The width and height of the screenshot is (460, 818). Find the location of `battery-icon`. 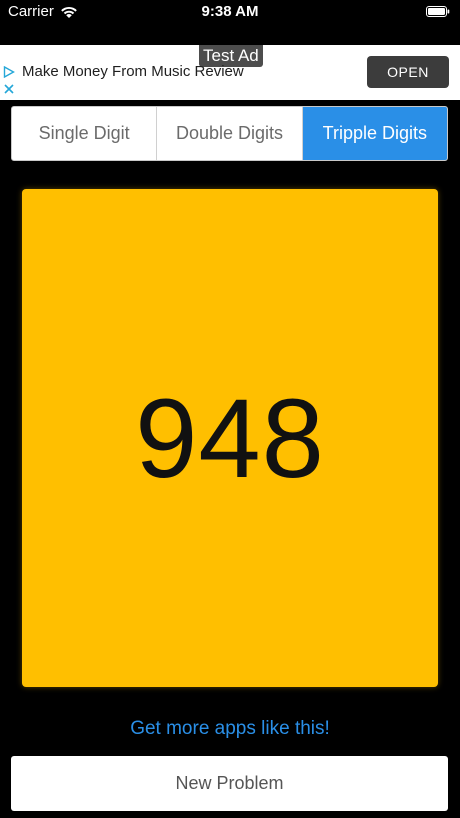

battery-icon is located at coordinates (438, 11).